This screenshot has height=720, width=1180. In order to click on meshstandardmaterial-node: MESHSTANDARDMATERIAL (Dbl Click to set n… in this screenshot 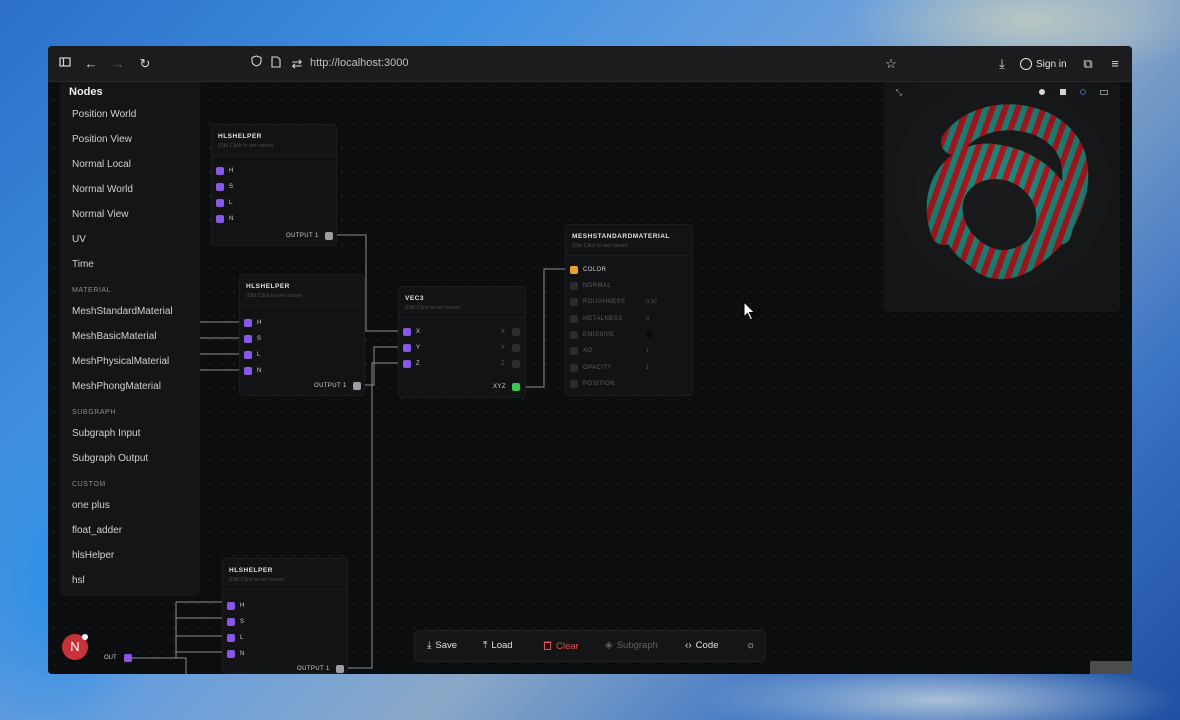, I will do `click(629, 310)`.